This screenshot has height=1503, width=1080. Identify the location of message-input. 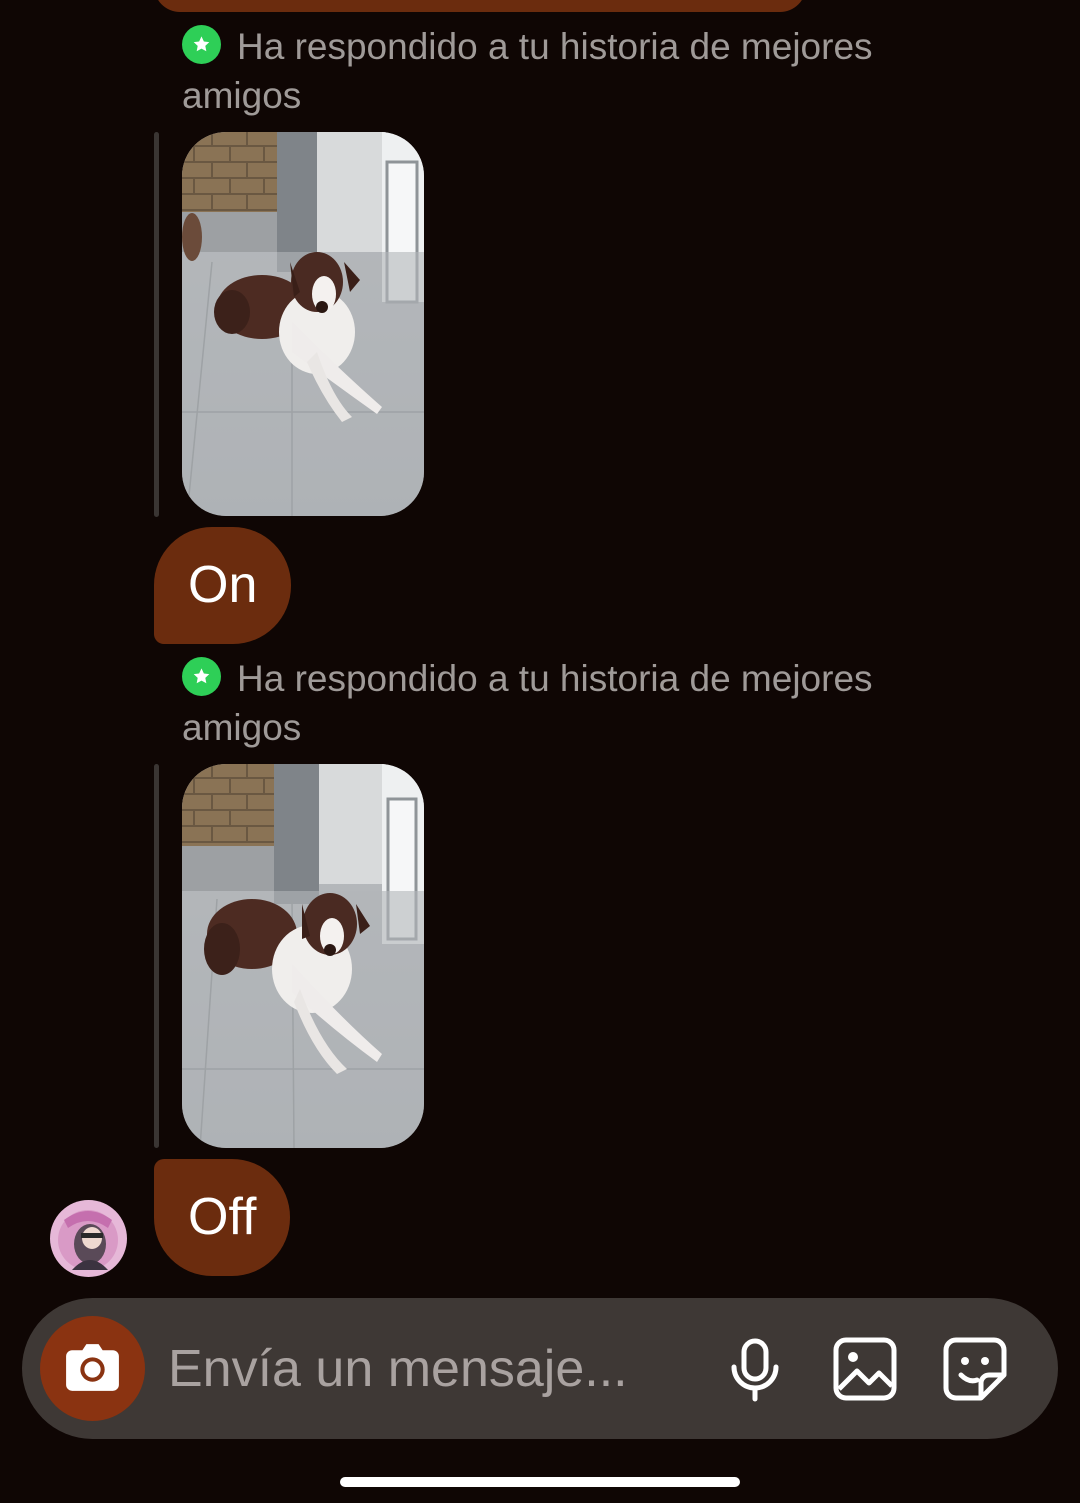
(433, 1369).